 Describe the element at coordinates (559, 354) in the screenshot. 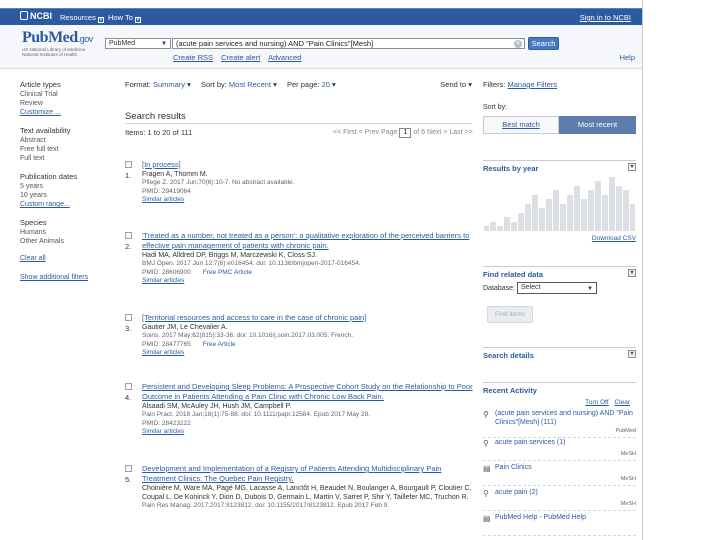

I see `search-details-header: Search details ▾` at that location.